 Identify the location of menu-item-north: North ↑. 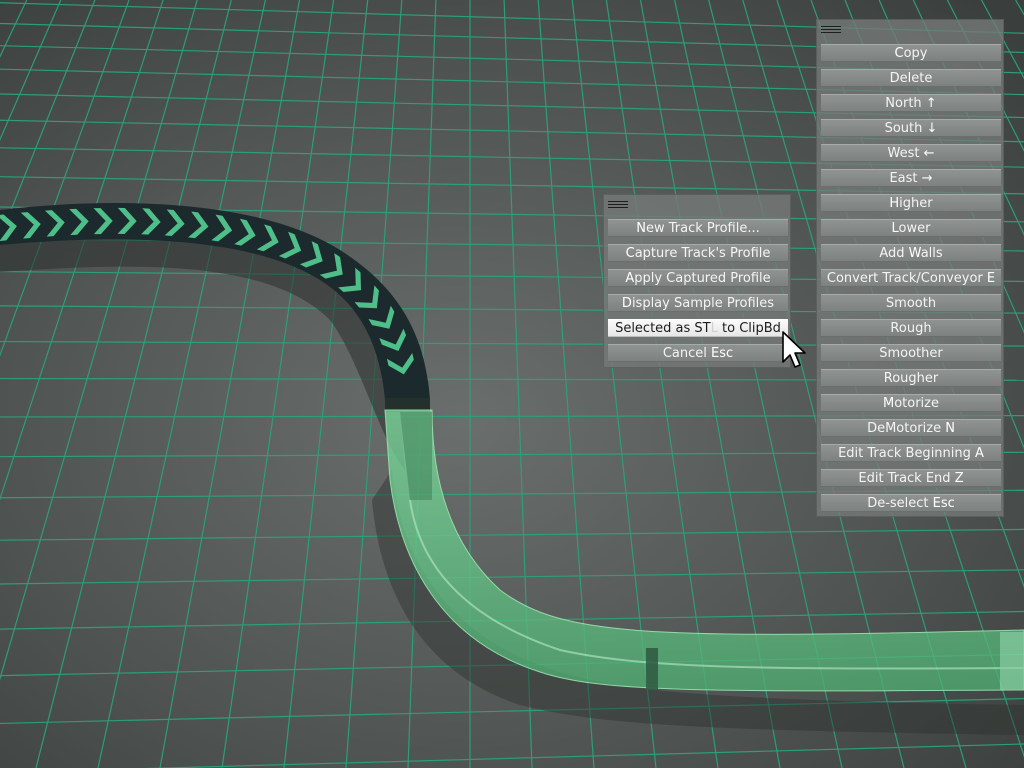
(911, 103).